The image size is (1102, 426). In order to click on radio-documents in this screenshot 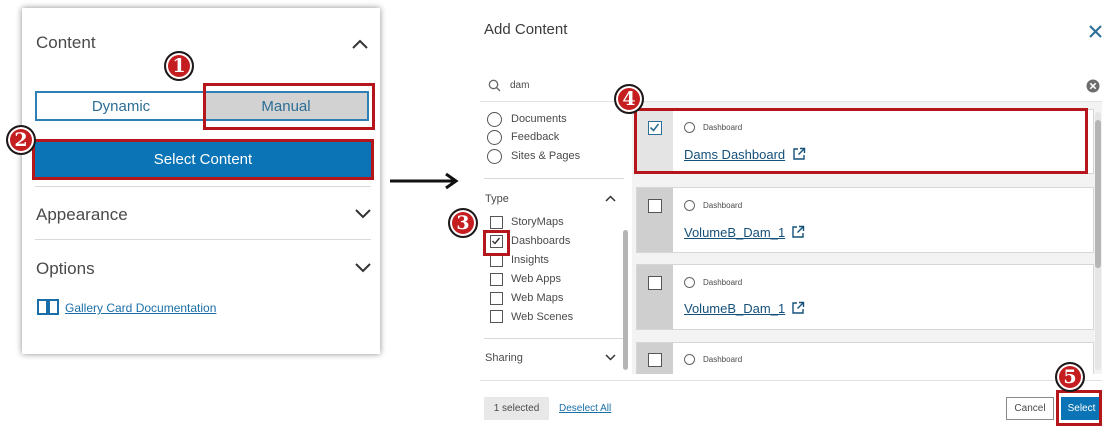, I will do `click(494, 119)`.